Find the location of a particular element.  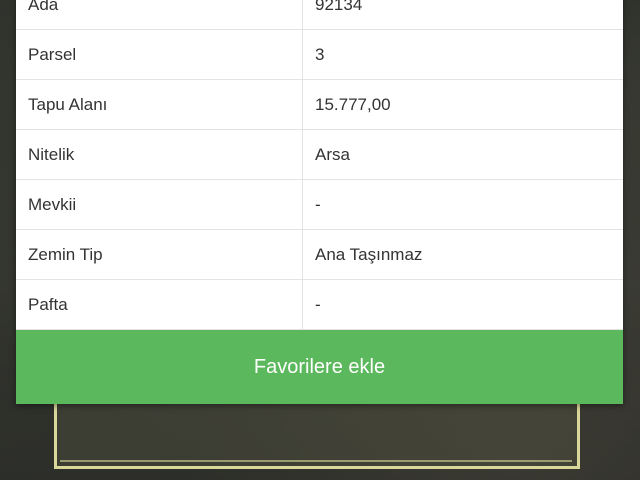

row-value: Arsa is located at coordinates (462, 154).